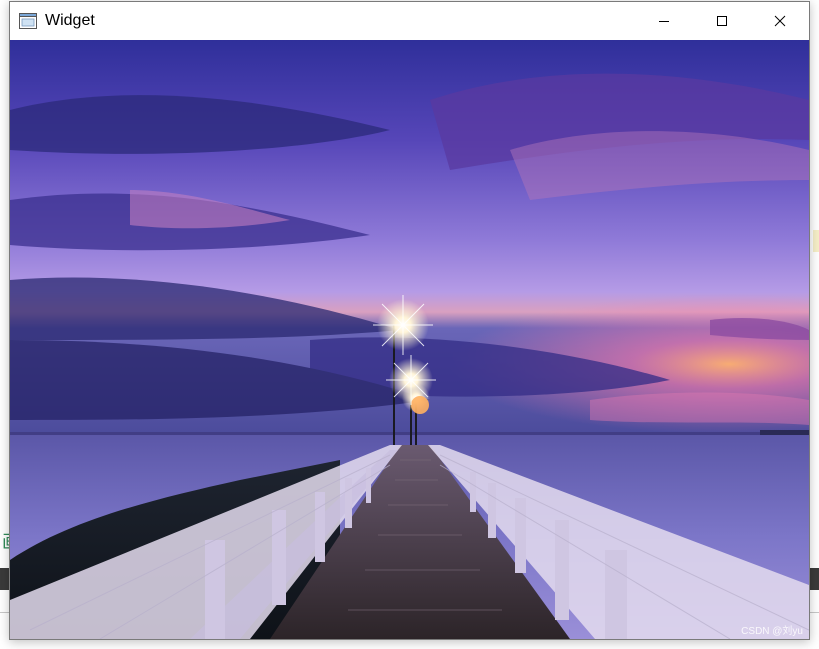  I want to click on minimize-button, so click(664, 21).